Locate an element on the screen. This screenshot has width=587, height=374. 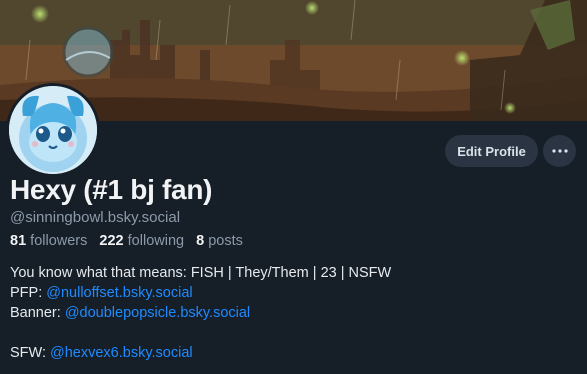
handle: @sinningbowl.bsky.social is located at coordinates (95, 217).